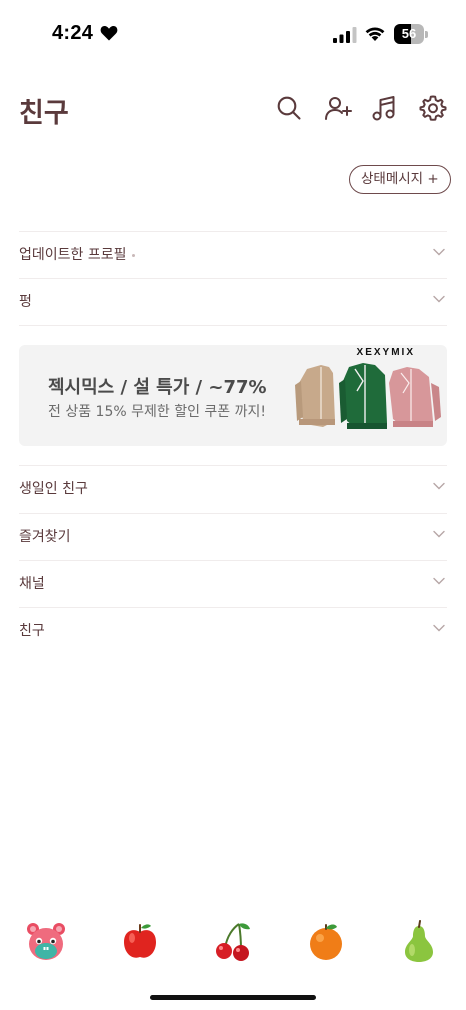  What do you see at coordinates (233, 942) in the screenshot?
I see `cherry-tab-icon` at bounding box center [233, 942].